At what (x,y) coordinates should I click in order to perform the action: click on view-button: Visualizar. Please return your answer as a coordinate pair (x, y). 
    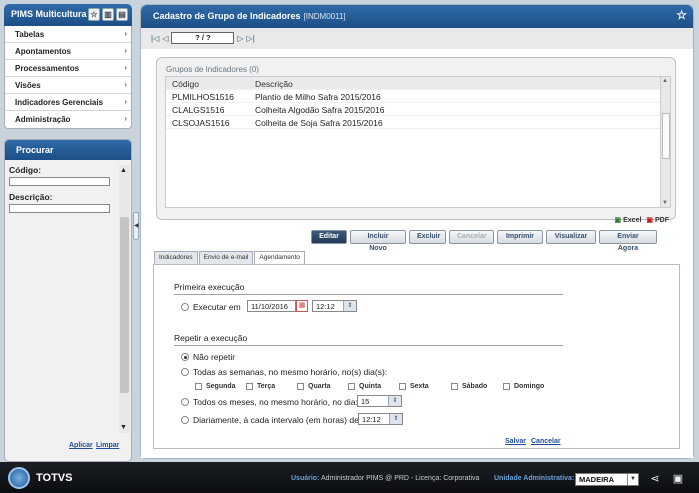
    Looking at the image, I should click on (571, 237).